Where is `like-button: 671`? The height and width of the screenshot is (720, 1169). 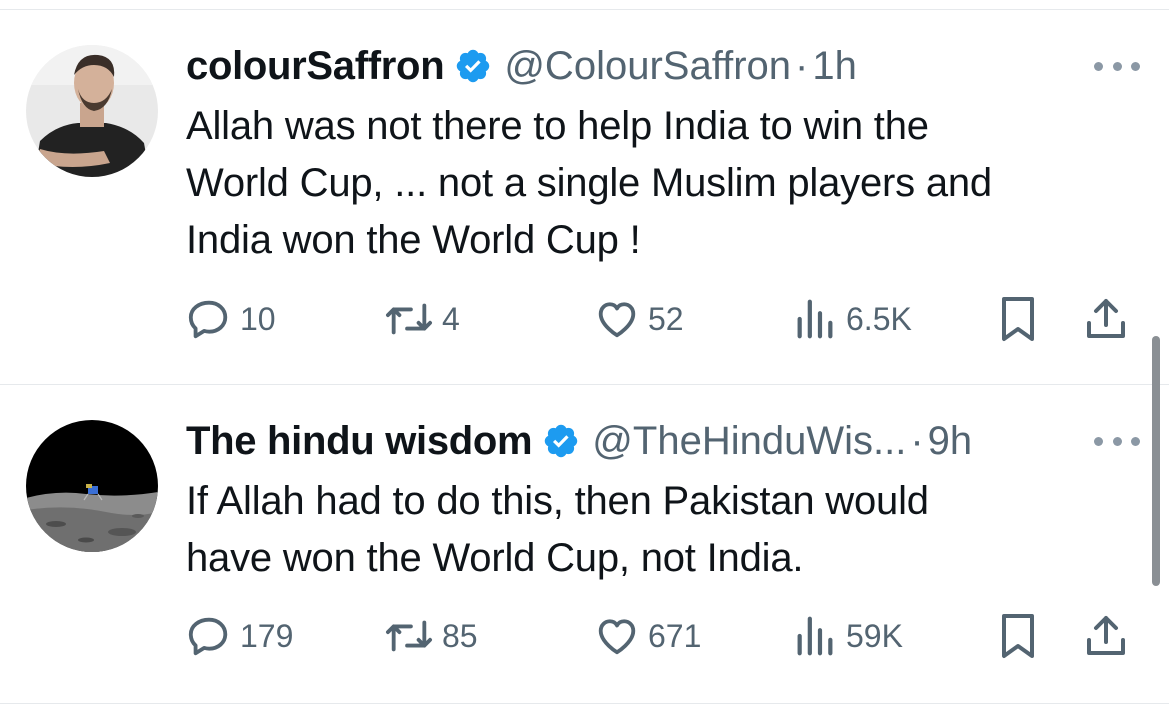
like-button: 671 is located at coordinates (647, 636).